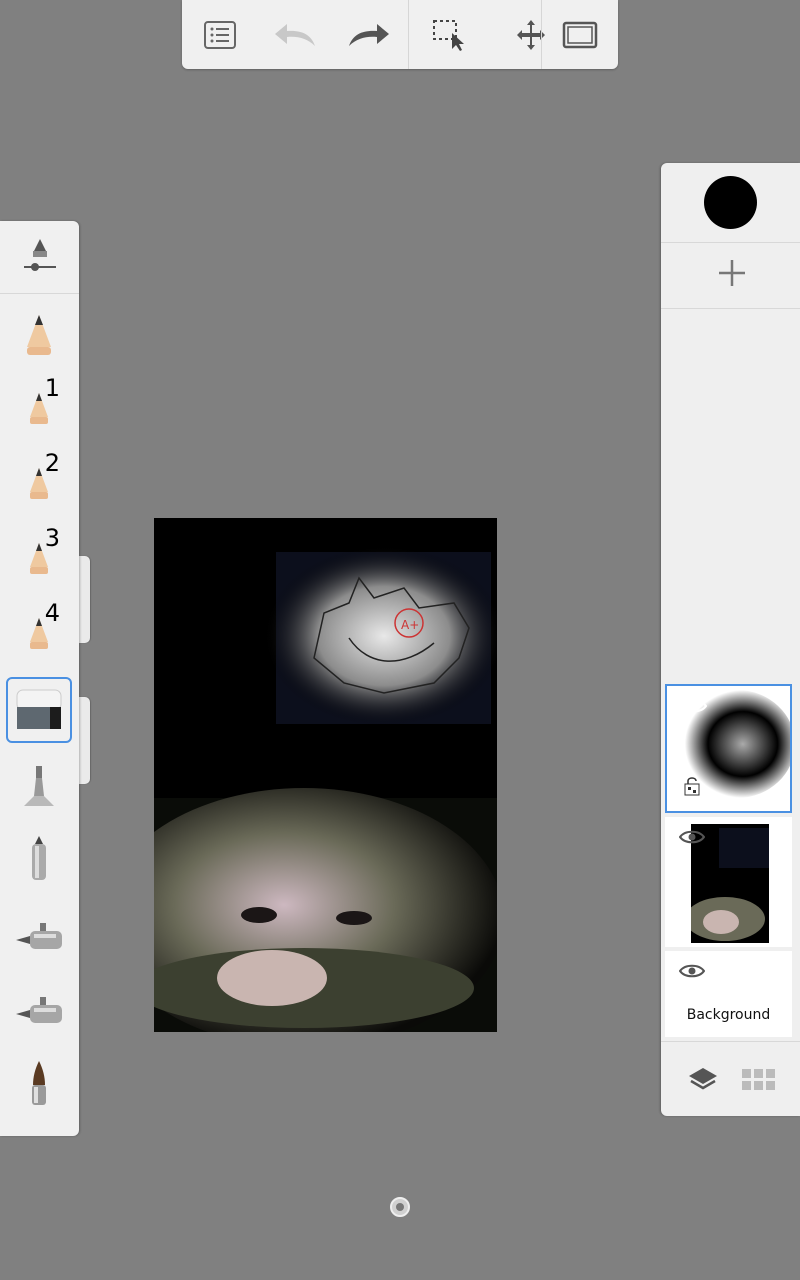  I want to click on brush-palette: 1 2 3 4, so click(39, 678).